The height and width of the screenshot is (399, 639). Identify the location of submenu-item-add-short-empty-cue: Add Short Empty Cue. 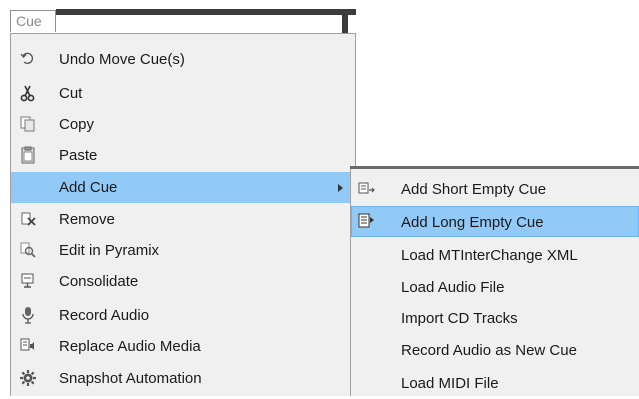
(495, 189).